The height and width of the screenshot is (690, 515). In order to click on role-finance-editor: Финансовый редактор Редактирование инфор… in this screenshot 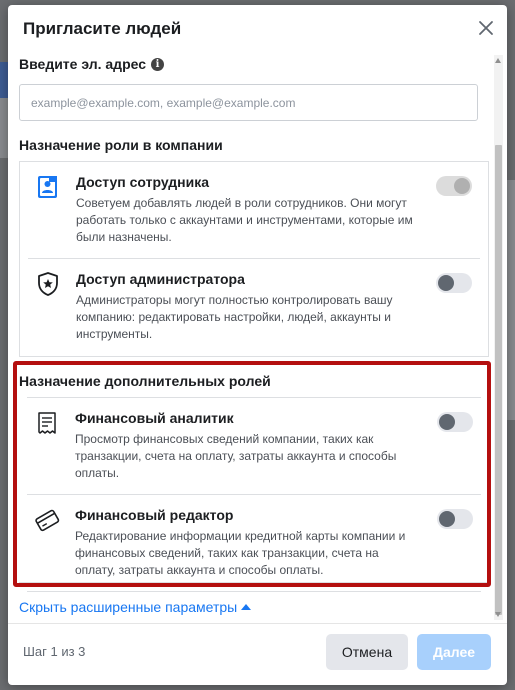, I will do `click(254, 543)`.